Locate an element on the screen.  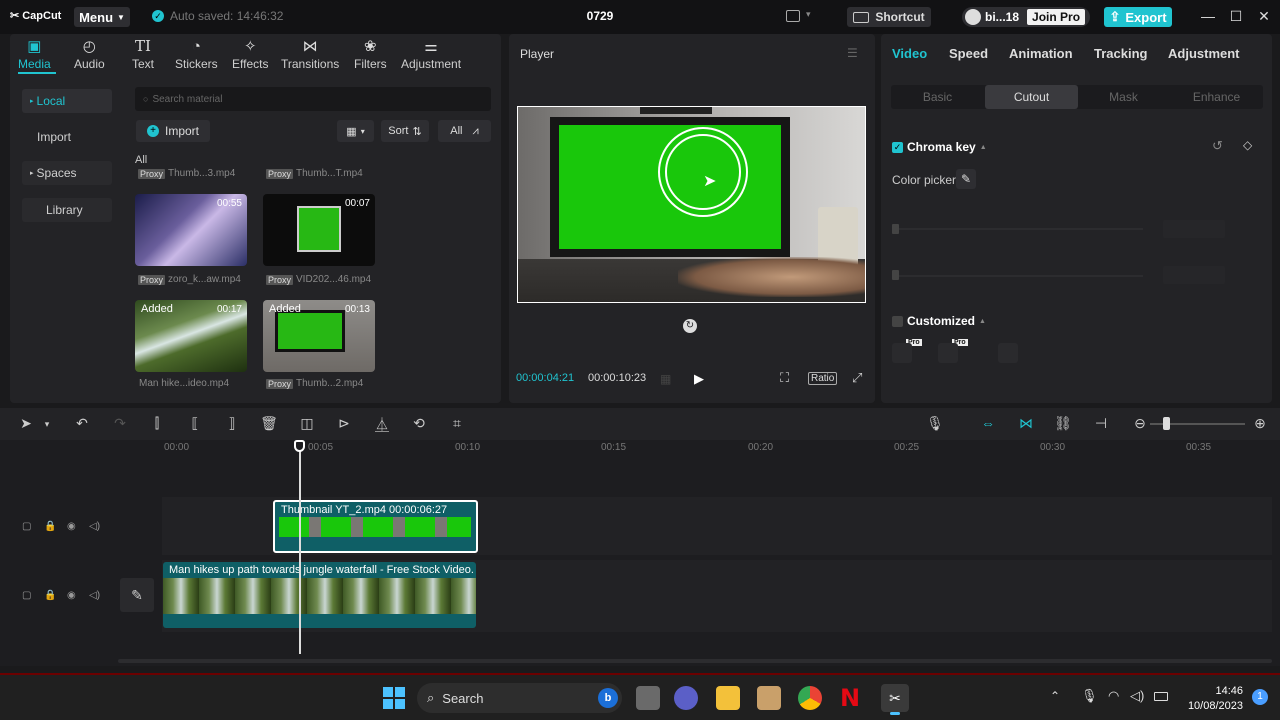
sidebar-item-library: Library is located at coordinates (67, 210).